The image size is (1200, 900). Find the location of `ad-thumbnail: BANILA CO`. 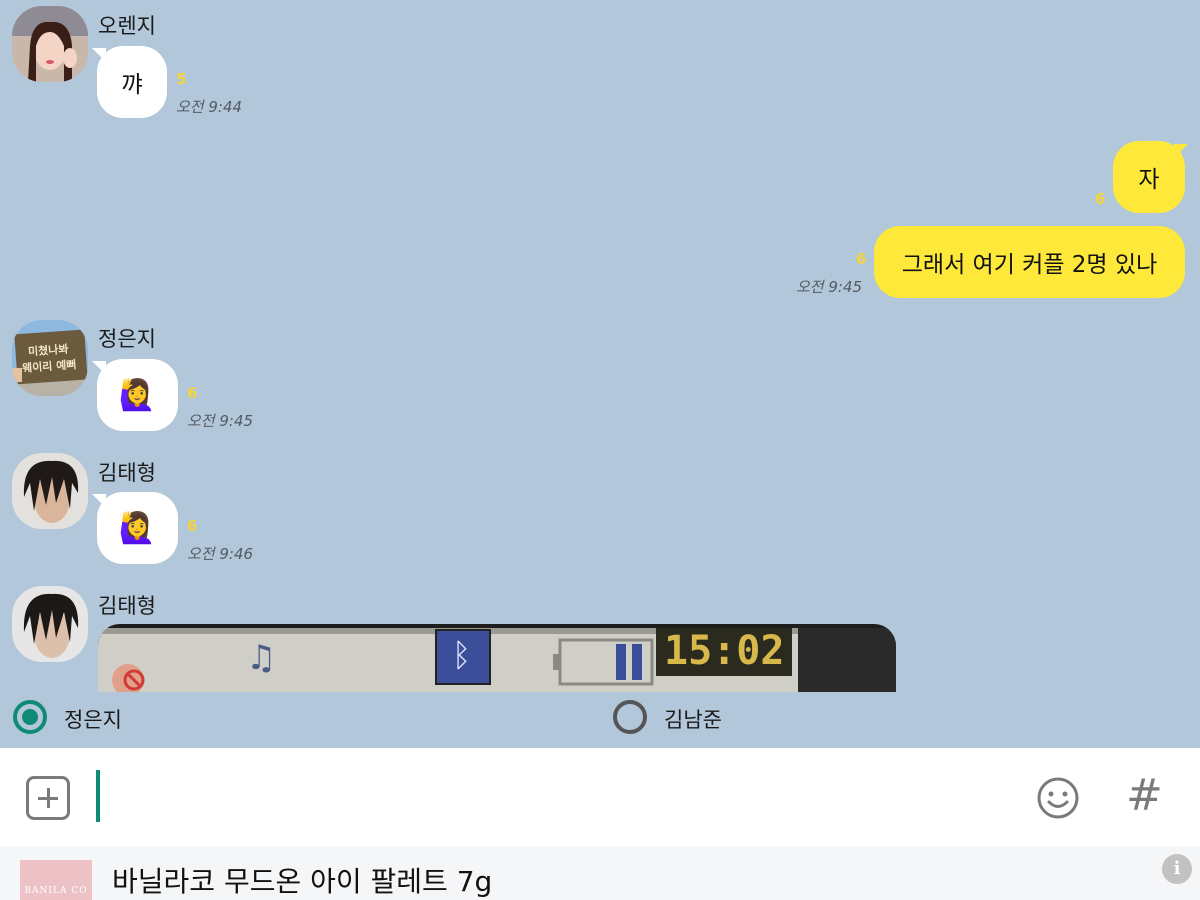

ad-thumbnail: BANILA CO is located at coordinates (56, 880).